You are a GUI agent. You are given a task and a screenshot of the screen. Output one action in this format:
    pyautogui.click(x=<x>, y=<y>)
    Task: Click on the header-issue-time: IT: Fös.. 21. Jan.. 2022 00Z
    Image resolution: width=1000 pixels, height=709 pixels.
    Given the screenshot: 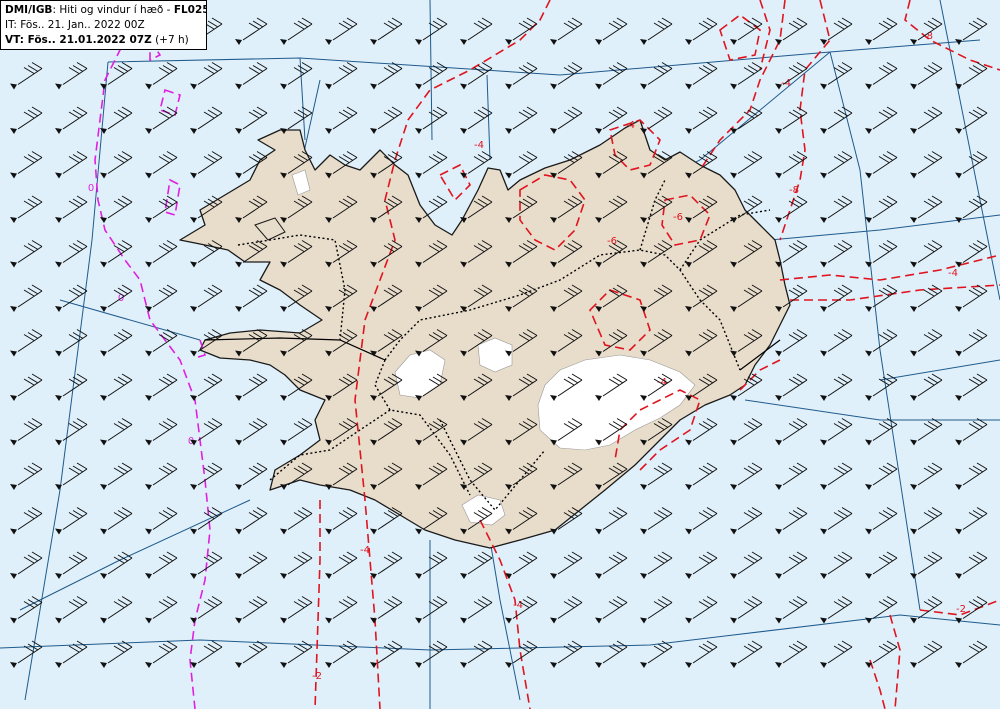 What is the action you would take?
    pyautogui.click(x=75, y=25)
    